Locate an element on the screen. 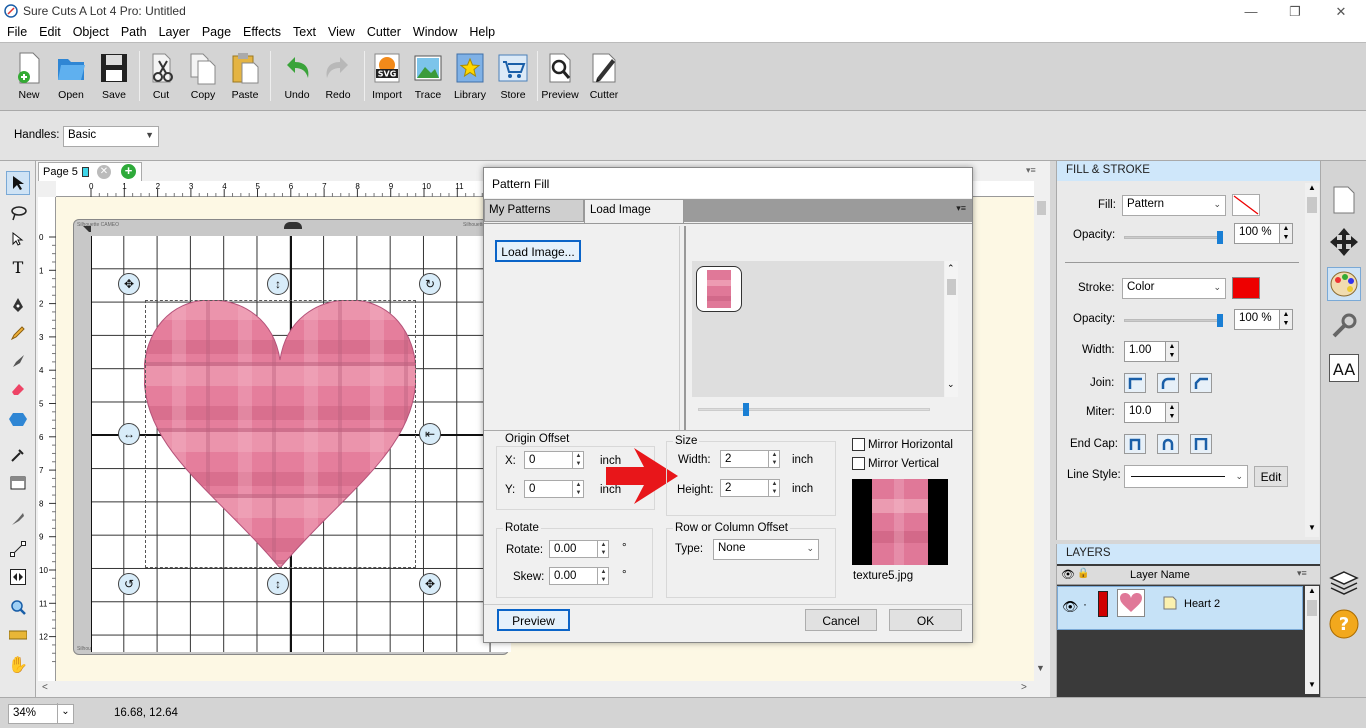 Image resolution: width=1366 pixels, height=728 pixels. layers-scroll-thumb is located at coordinates (1312, 608).